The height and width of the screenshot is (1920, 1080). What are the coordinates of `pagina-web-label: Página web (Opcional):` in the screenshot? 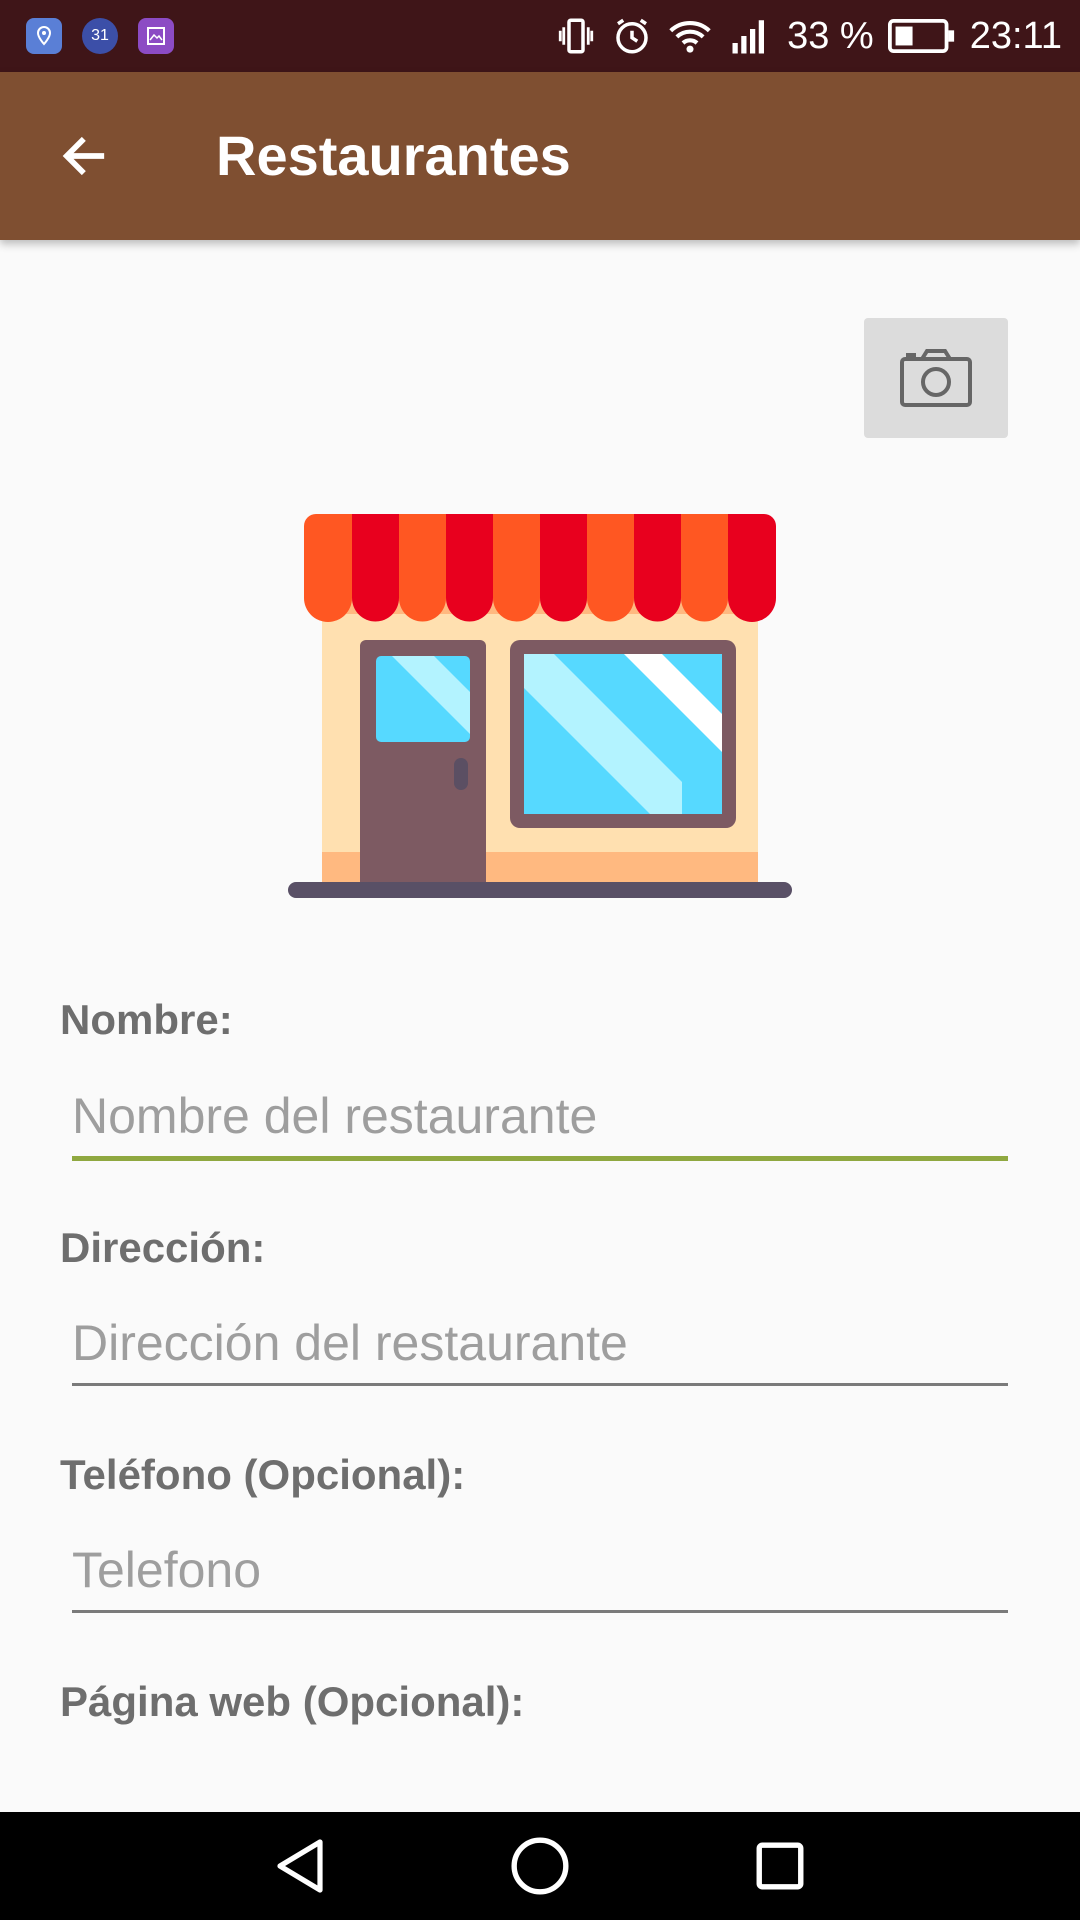 It's located at (292, 1701).